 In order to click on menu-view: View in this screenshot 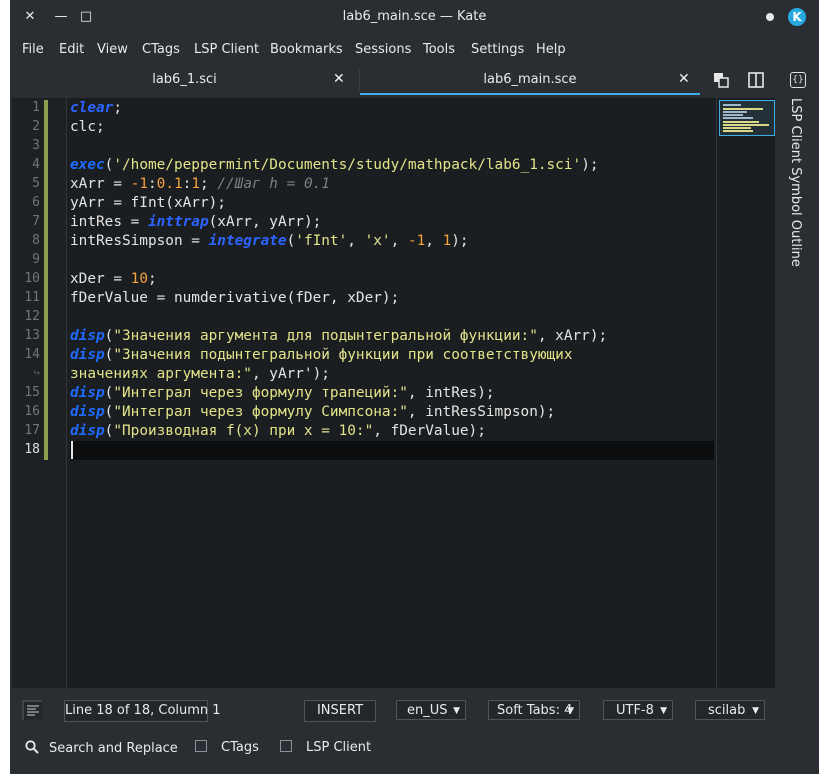, I will do `click(112, 49)`.